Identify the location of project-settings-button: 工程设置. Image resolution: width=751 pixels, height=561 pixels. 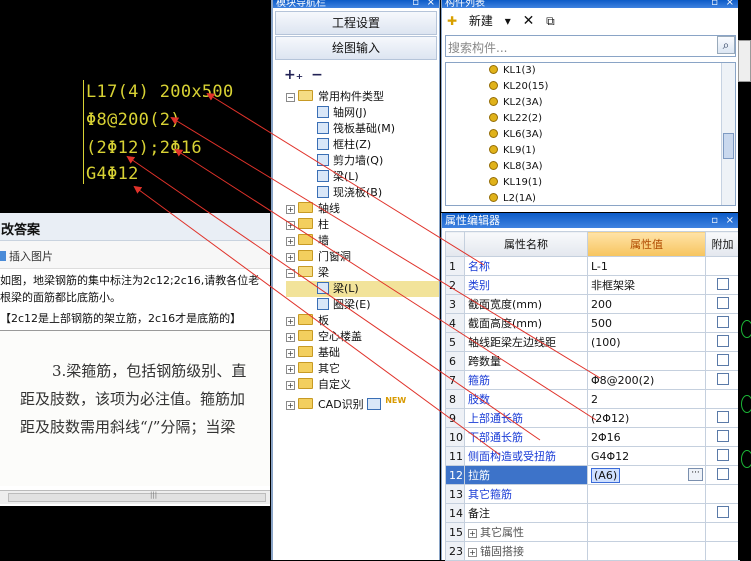
(356, 23).